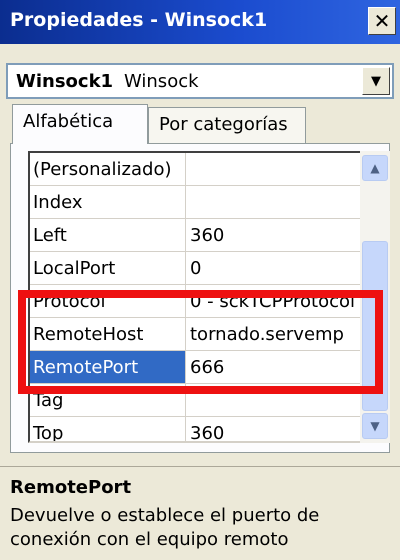 This screenshot has width=400, height=560. Describe the element at coordinates (108, 268) in the screenshot. I see `property-name: LocalPort` at that location.